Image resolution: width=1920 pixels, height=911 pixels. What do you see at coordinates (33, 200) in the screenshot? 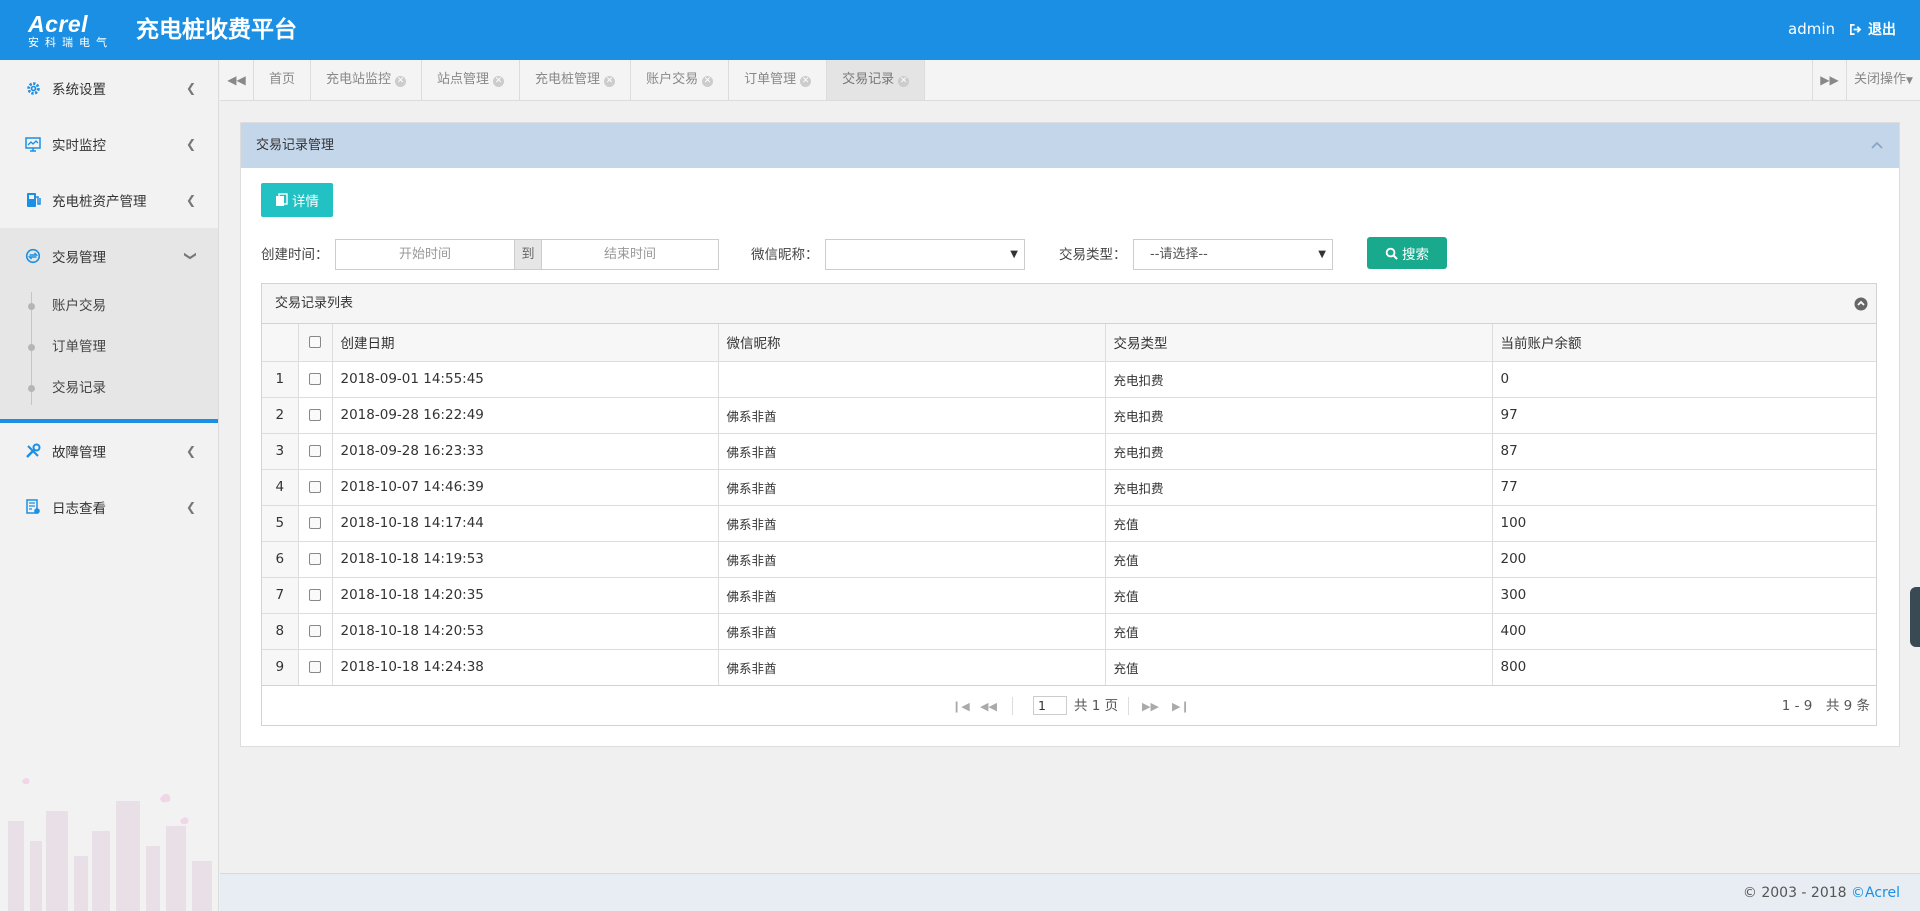
I see `charging-pile-icon` at bounding box center [33, 200].